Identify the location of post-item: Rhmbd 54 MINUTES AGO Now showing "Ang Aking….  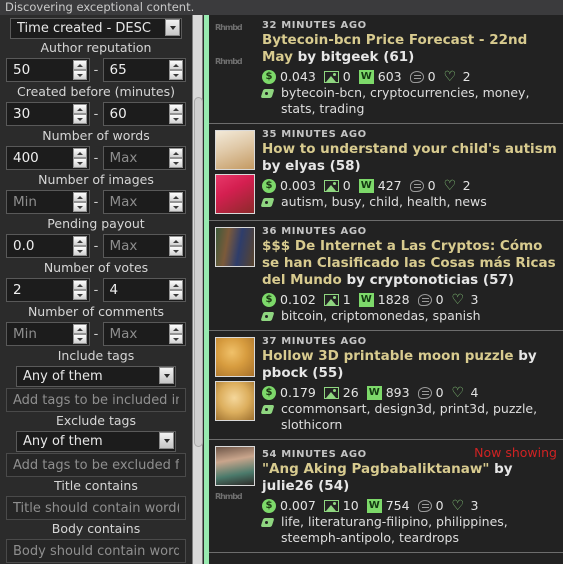
(386, 496).